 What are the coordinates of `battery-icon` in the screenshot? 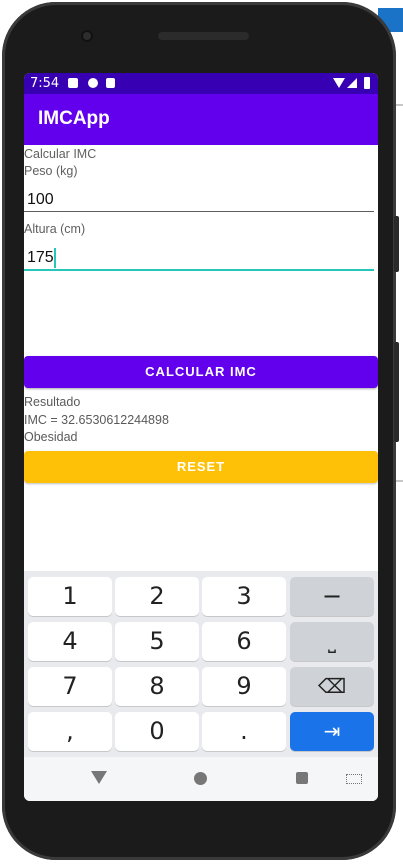 It's located at (367, 83).